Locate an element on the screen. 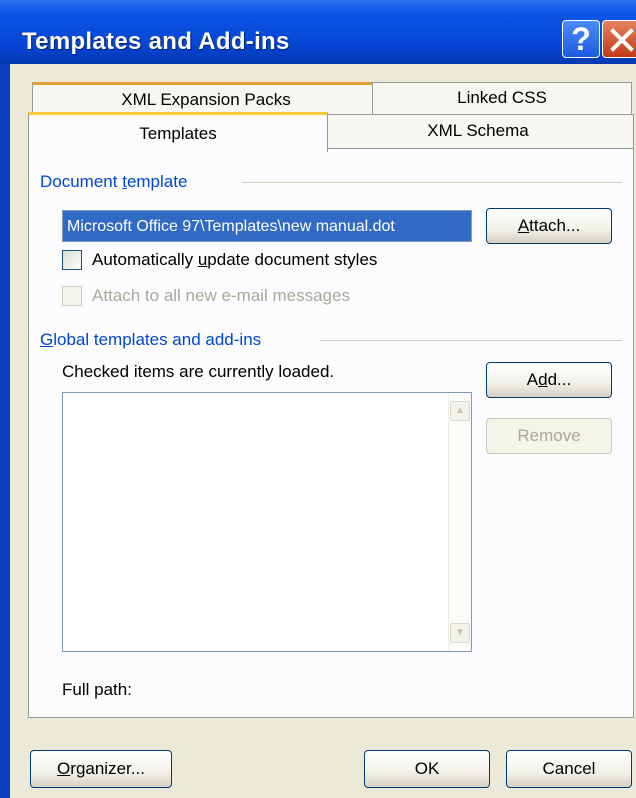 This screenshot has width=636, height=798. help-icon: ? is located at coordinates (581, 39).